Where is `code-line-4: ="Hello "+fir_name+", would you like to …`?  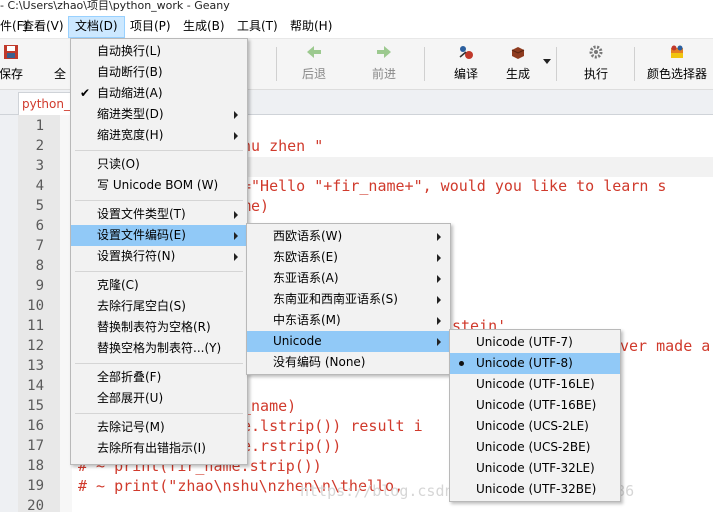 code-line-4: ="Hello "+fir_name+", would you like to … is located at coordinates (454, 186).